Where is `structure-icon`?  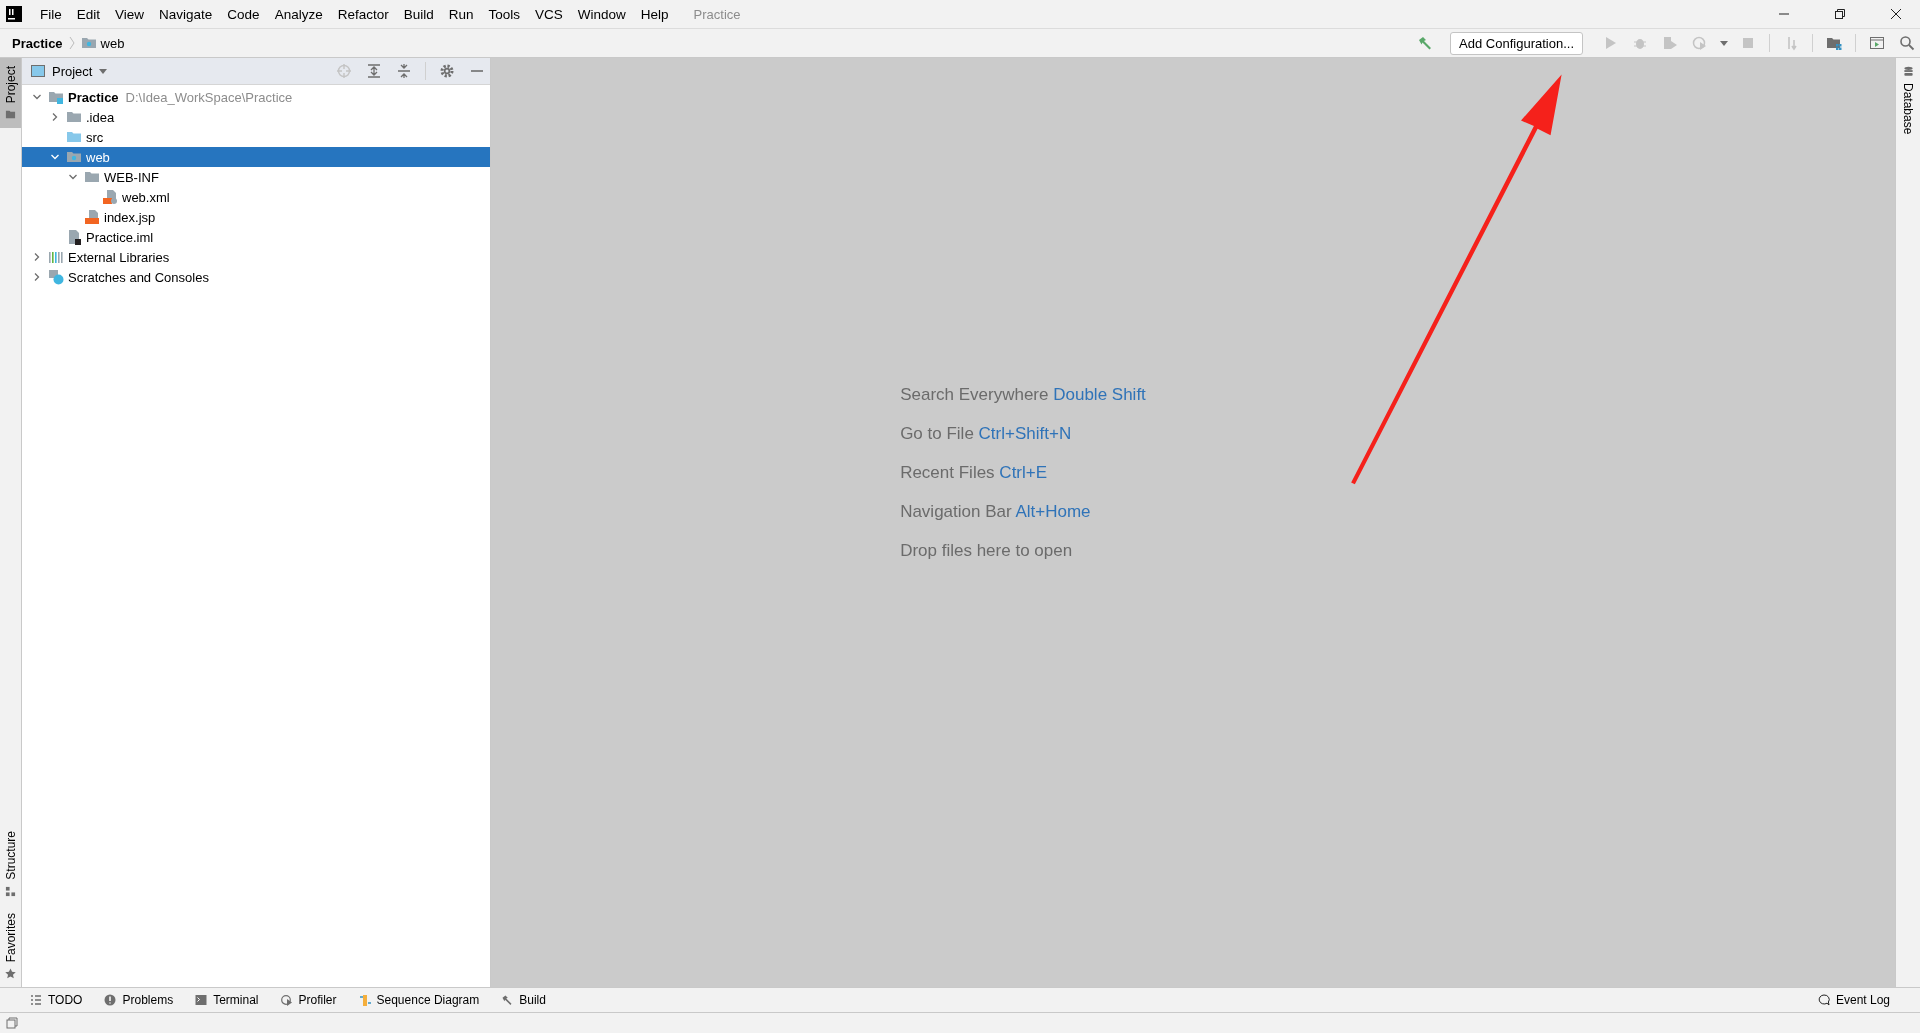
structure-icon is located at coordinates (10, 891).